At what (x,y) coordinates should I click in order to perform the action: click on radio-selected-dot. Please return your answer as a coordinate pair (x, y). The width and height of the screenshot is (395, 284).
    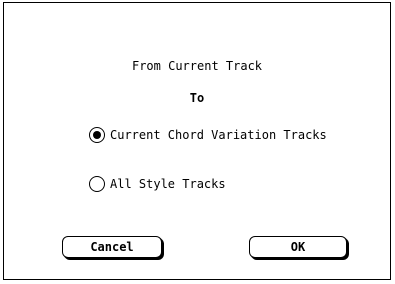
    Looking at the image, I should click on (97, 135).